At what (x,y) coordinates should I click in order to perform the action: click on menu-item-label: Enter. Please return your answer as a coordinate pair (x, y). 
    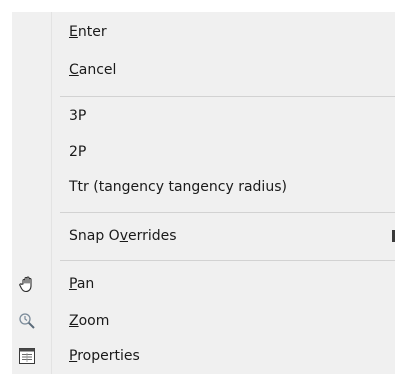
    Looking at the image, I should click on (88, 32).